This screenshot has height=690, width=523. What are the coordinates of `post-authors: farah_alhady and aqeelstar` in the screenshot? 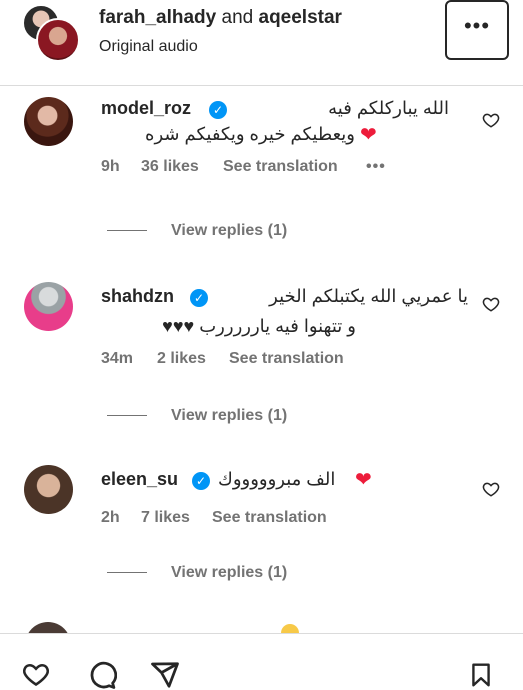 It's located at (220, 18).